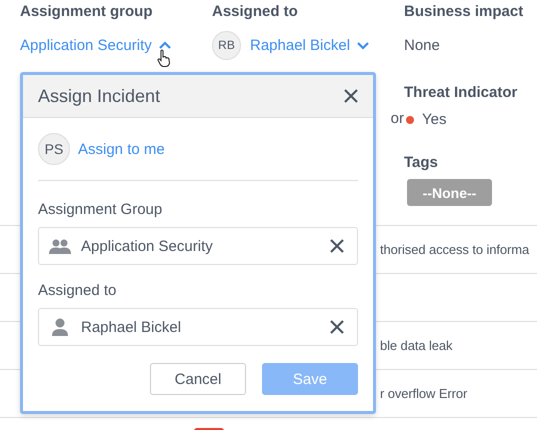 The image size is (537, 430). What do you see at coordinates (86, 45) in the screenshot?
I see `group-dropdown: Application Security` at bounding box center [86, 45].